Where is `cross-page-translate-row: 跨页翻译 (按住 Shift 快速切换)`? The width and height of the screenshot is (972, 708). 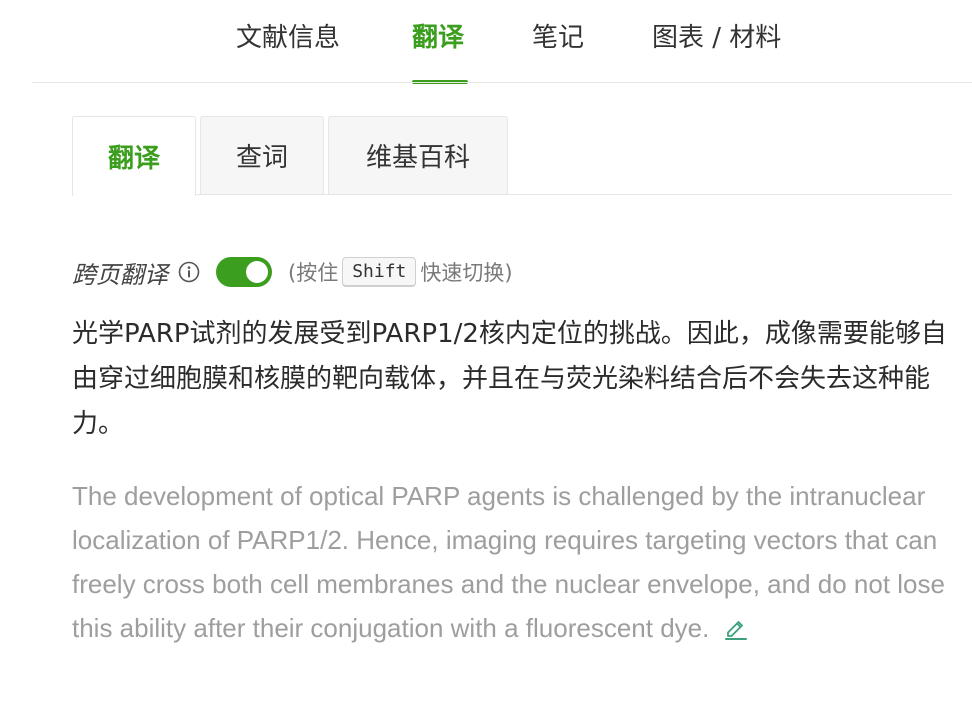
cross-page-translate-row: 跨页翻译 (按住 Shift 快速切换) is located at coordinates (292, 272).